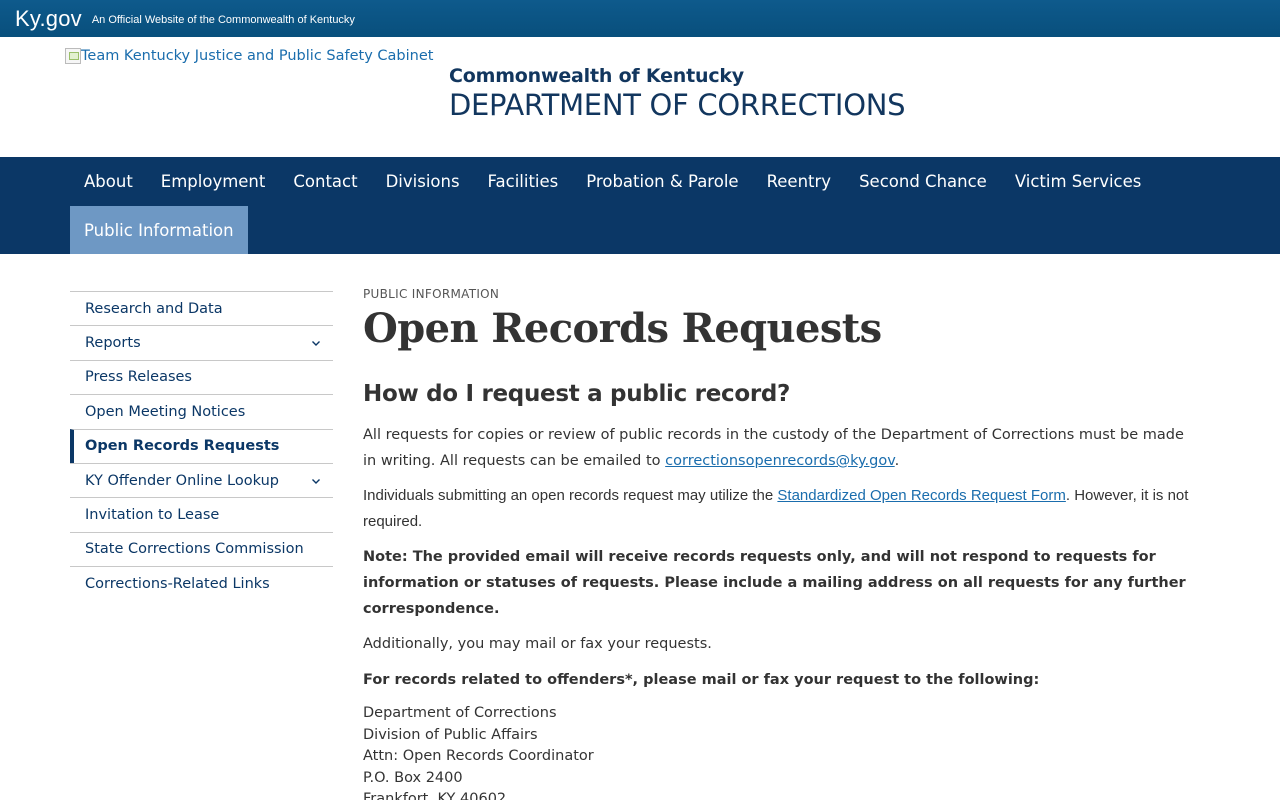 The height and width of the screenshot is (800, 1280). Describe the element at coordinates (201, 342) in the screenshot. I see `sidebar-item-reports: Reports` at that location.